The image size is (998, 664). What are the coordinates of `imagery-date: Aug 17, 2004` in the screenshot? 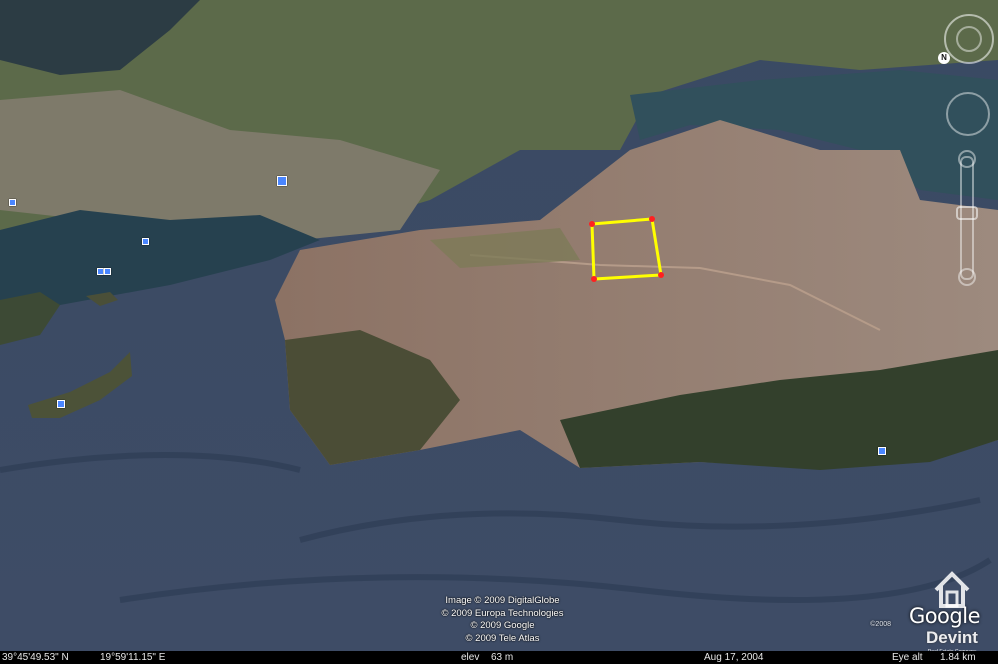 It's located at (734, 657).